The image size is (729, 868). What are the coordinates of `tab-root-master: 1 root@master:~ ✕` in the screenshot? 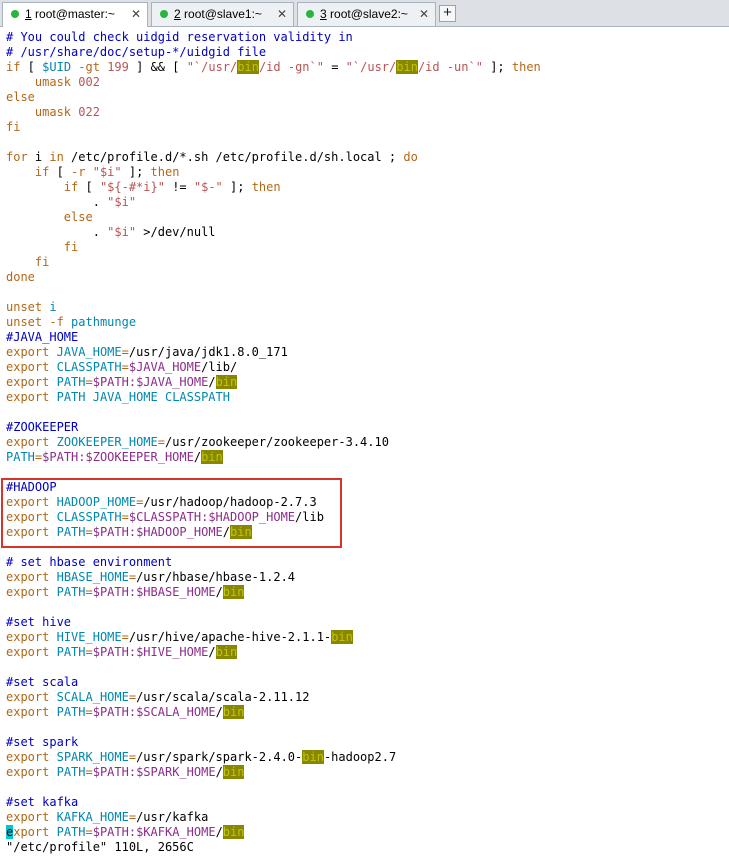 It's located at (75, 14).